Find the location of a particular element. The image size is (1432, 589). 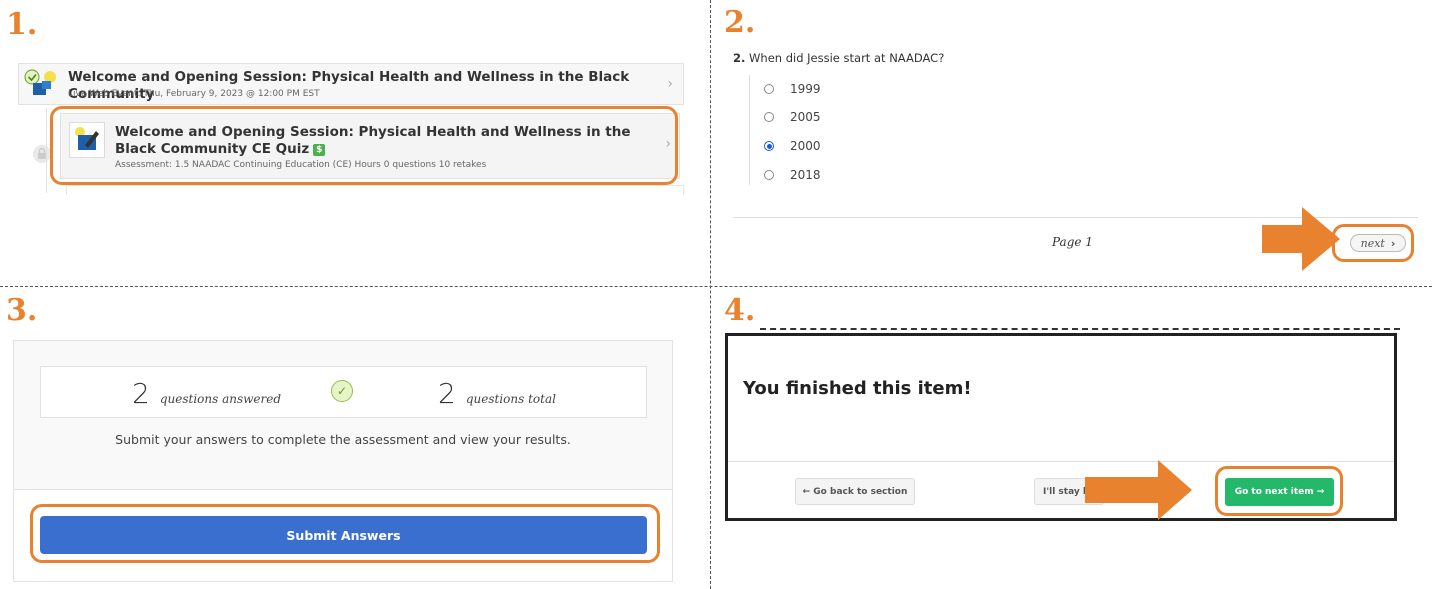

live-event-icon is located at coordinates (41, 83).